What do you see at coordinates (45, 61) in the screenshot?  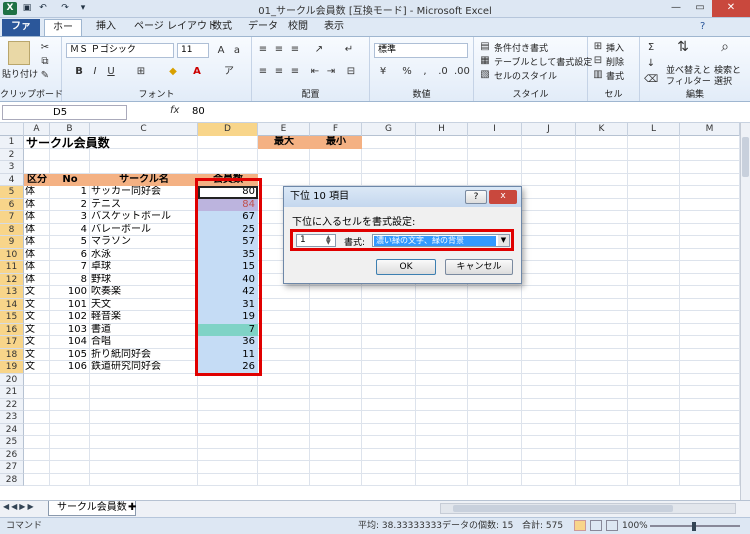 I see `copy-icon: ⧉` at bounding box center [45, 61].